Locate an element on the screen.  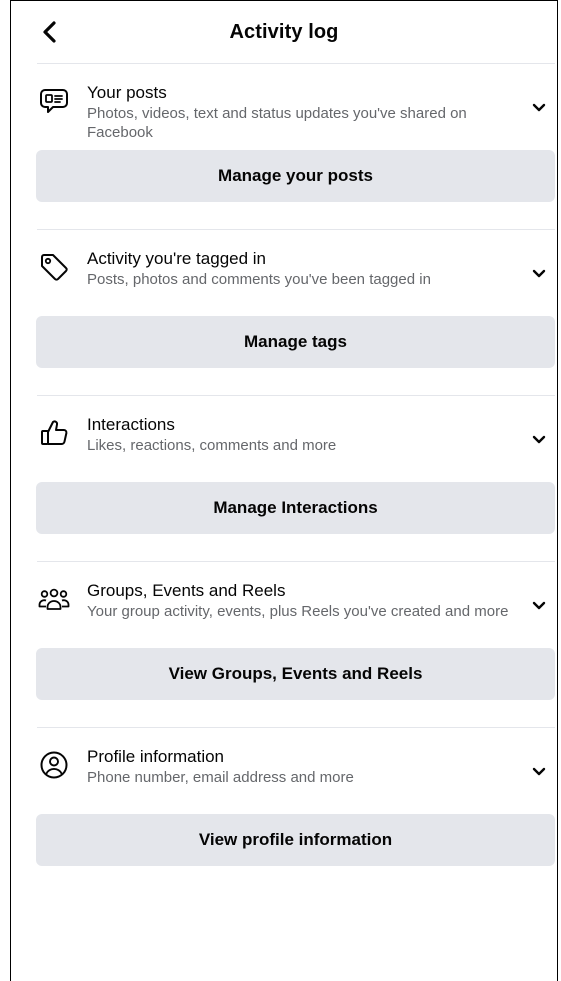
tag-icon is located at coordinates (54, 267).